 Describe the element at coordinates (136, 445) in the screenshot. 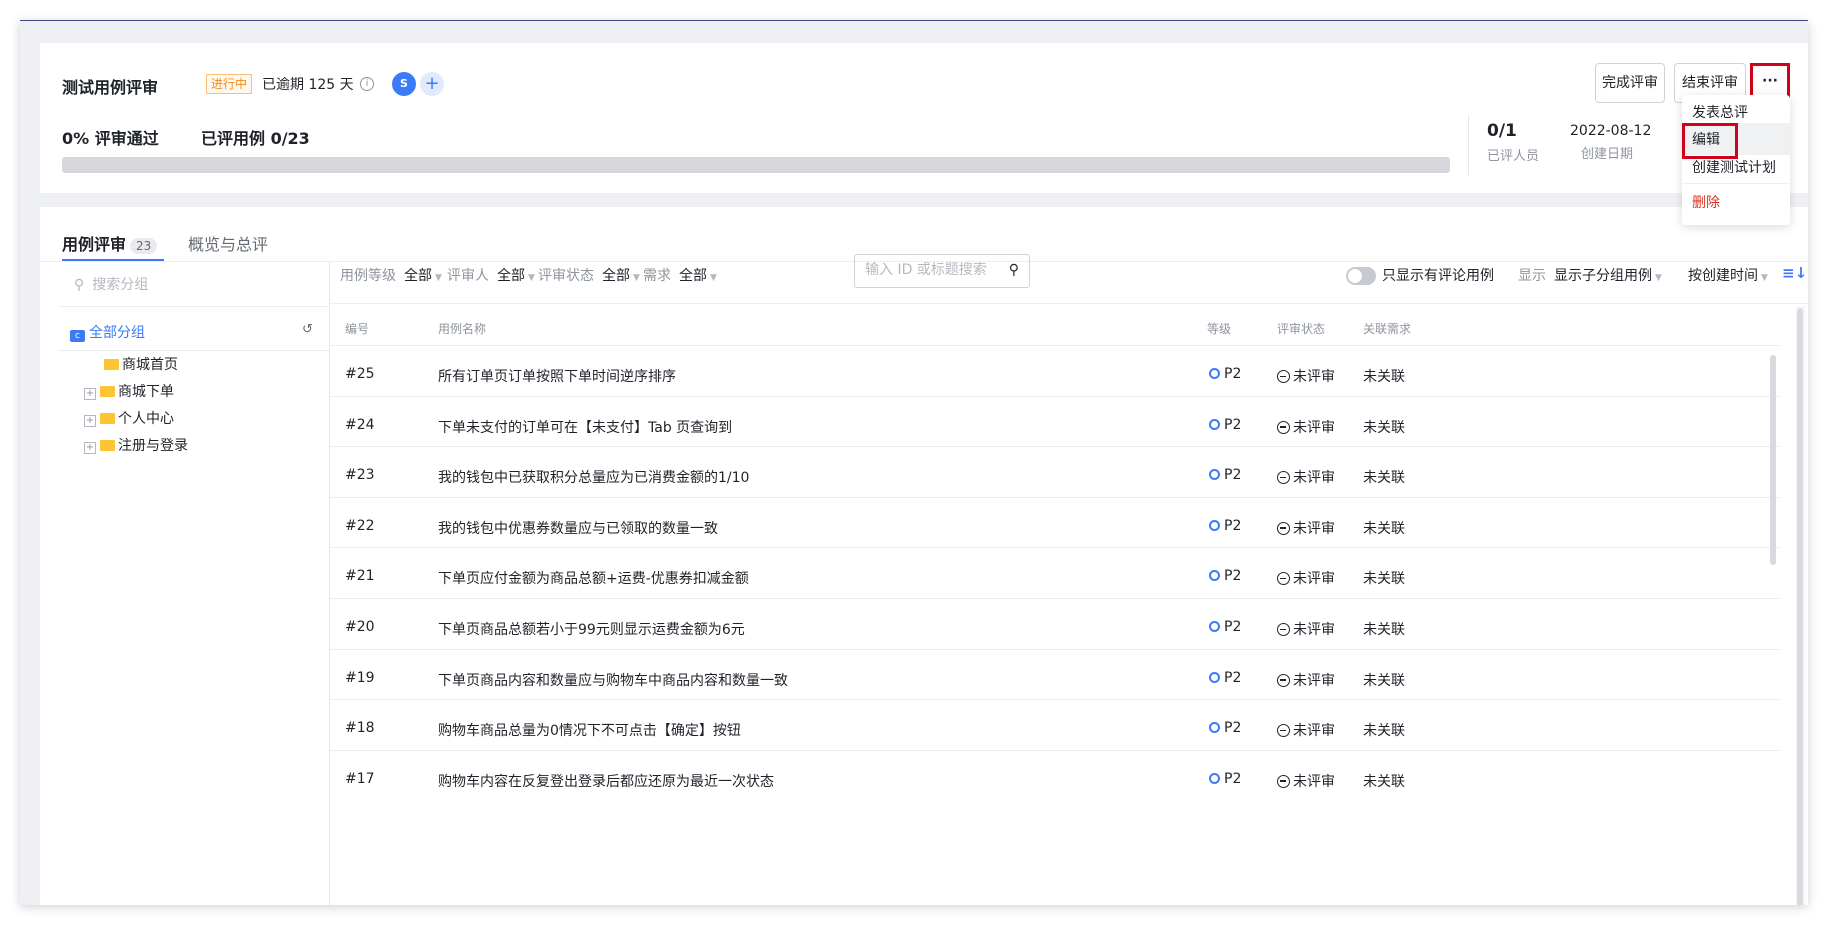

I see `sidebar-item-register-login: + 注册与登录` at that location.